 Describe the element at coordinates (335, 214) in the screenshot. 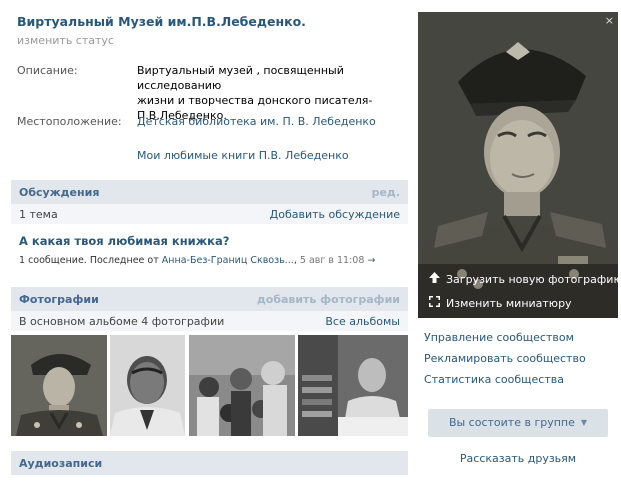

I see `add-discussion-link: Добавить обсуждение` at that location.